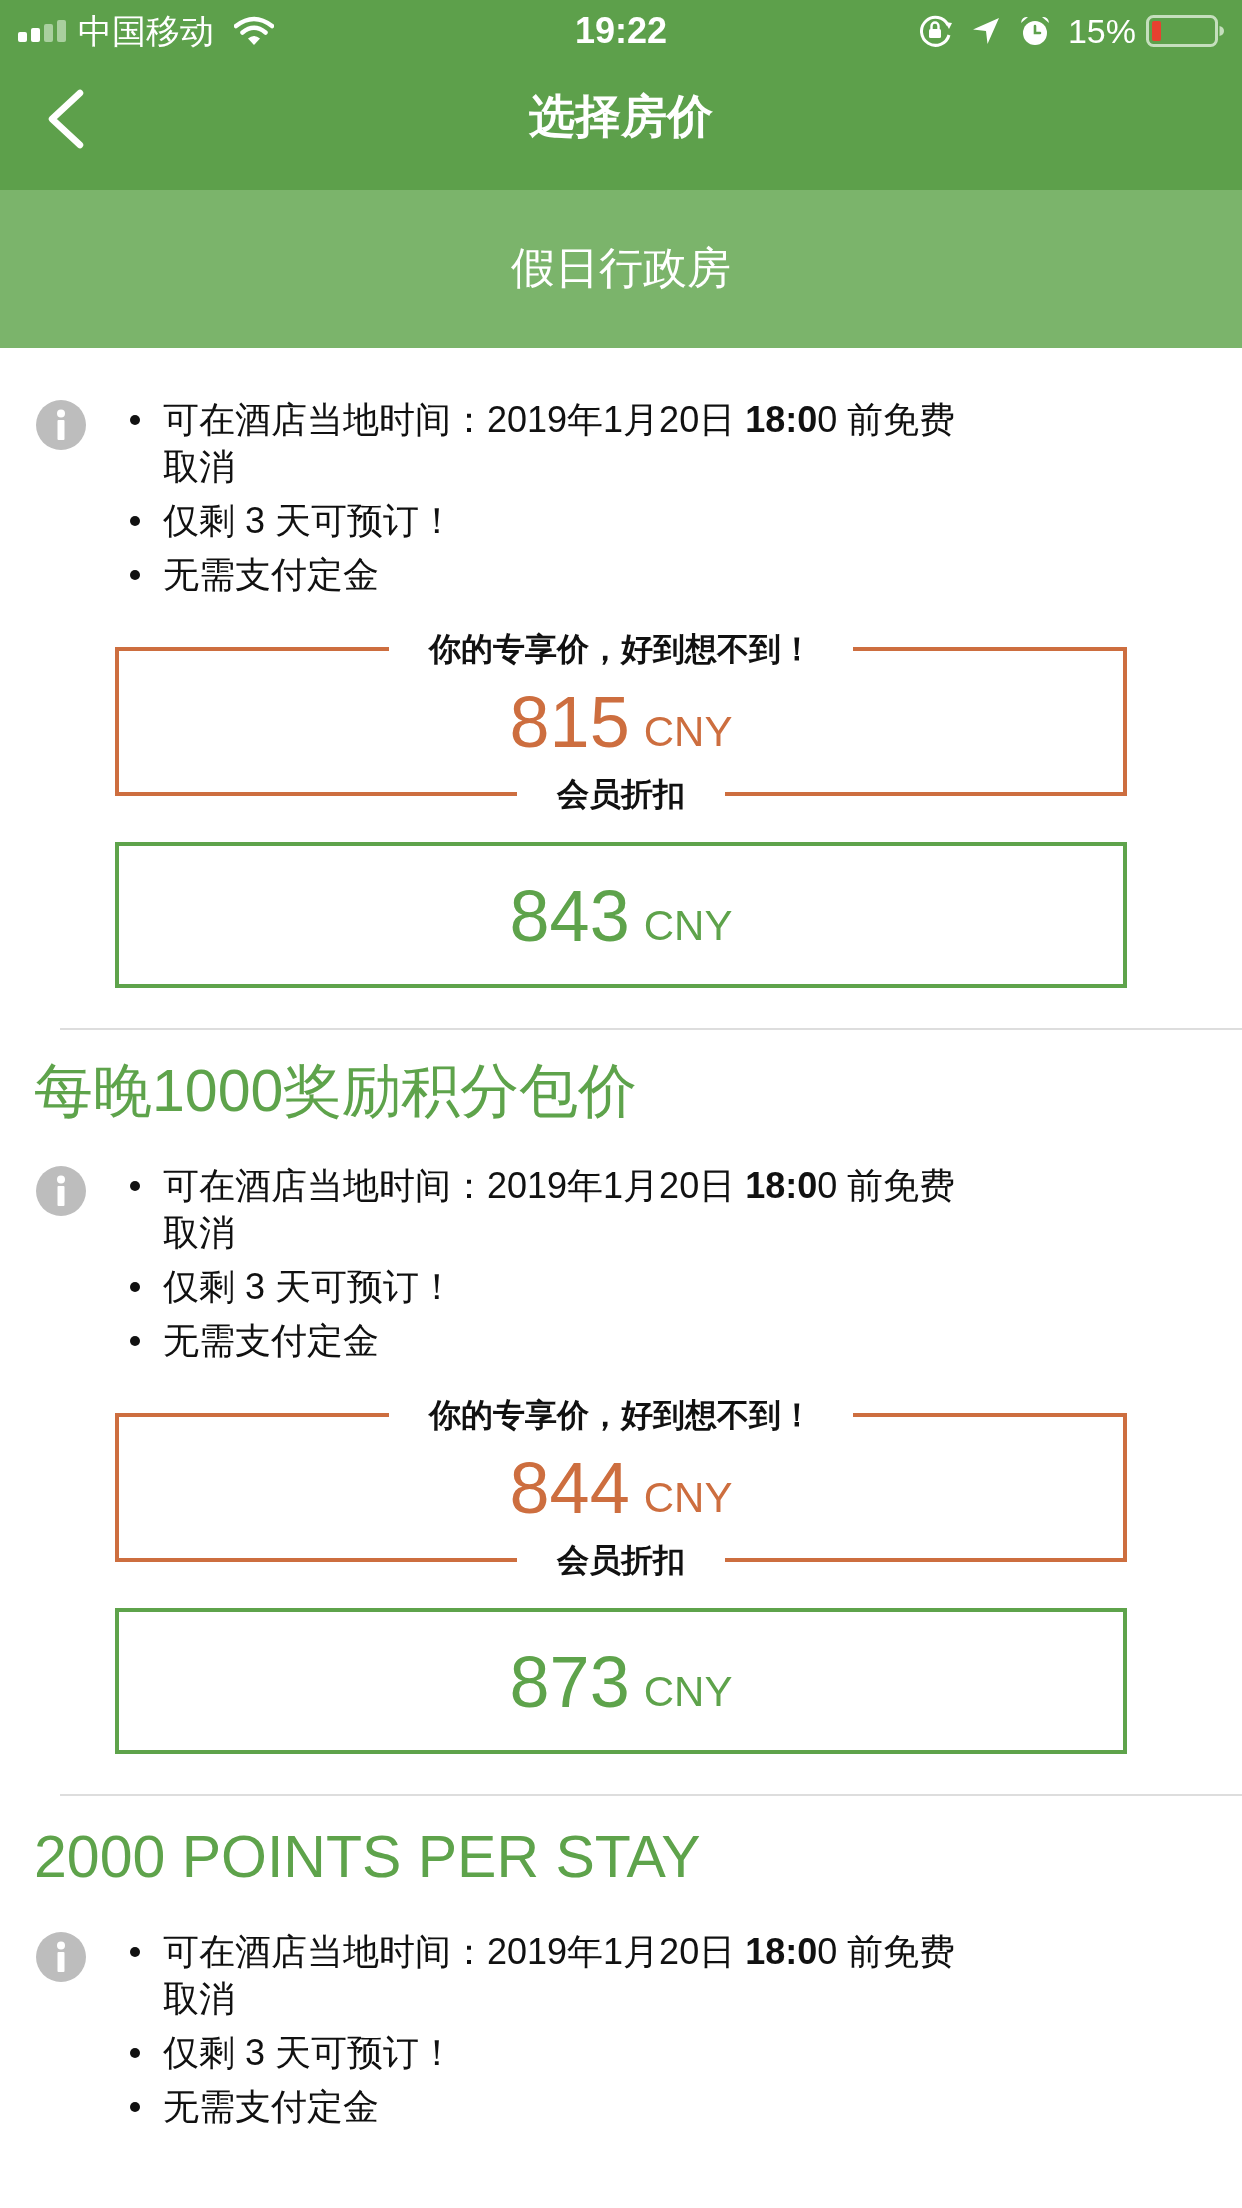  Describe the element at coordinates (254, 31) in the screenshot. I see `wifi-icon` at that location.